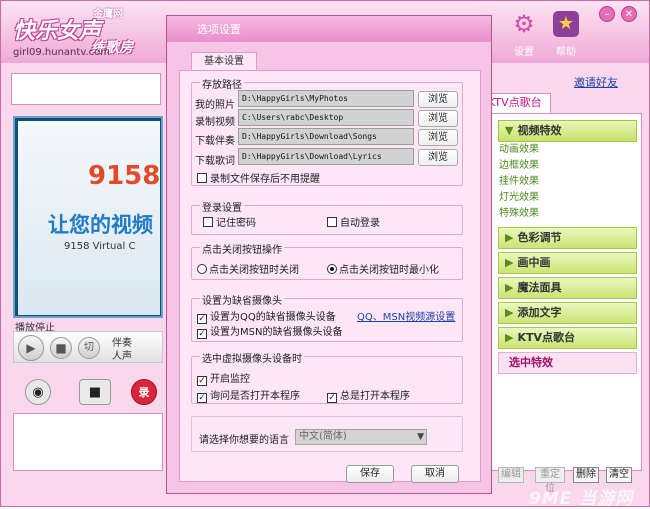 The width and height of the screenshot is (650, 509). What do you see at coordinates (370, 474) in the screenshot?
I see `save-button: 保存` at bounding box center [370, 474].